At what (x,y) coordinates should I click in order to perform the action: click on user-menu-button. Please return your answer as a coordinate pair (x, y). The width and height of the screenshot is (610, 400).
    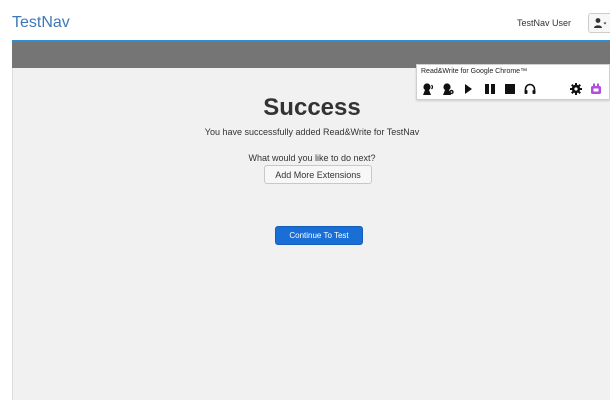
    Looking at the image, I should click on (599, 23).